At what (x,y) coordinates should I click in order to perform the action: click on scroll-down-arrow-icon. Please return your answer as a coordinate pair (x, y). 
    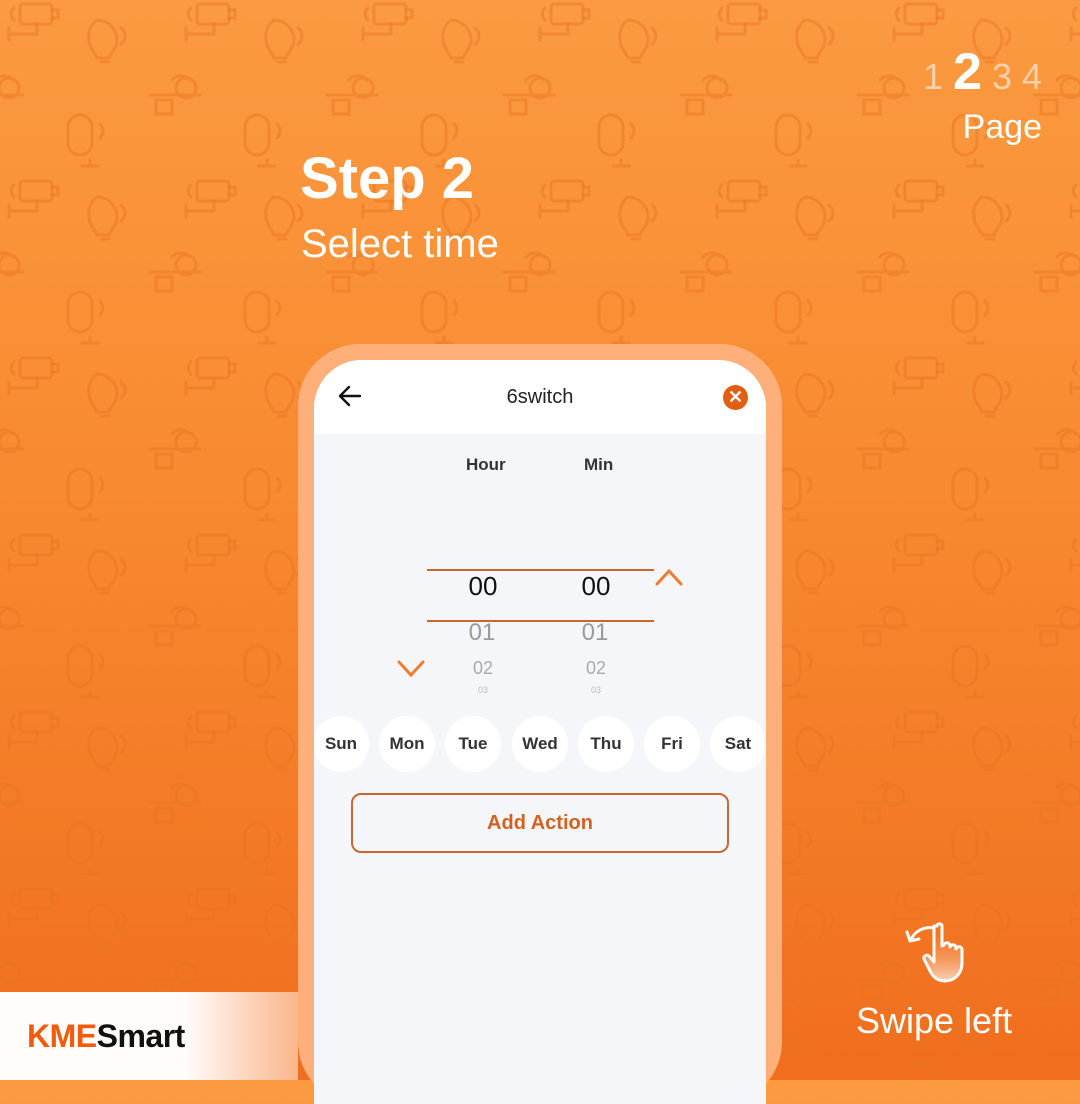
    Looking at the image, I should click on (411, 626).